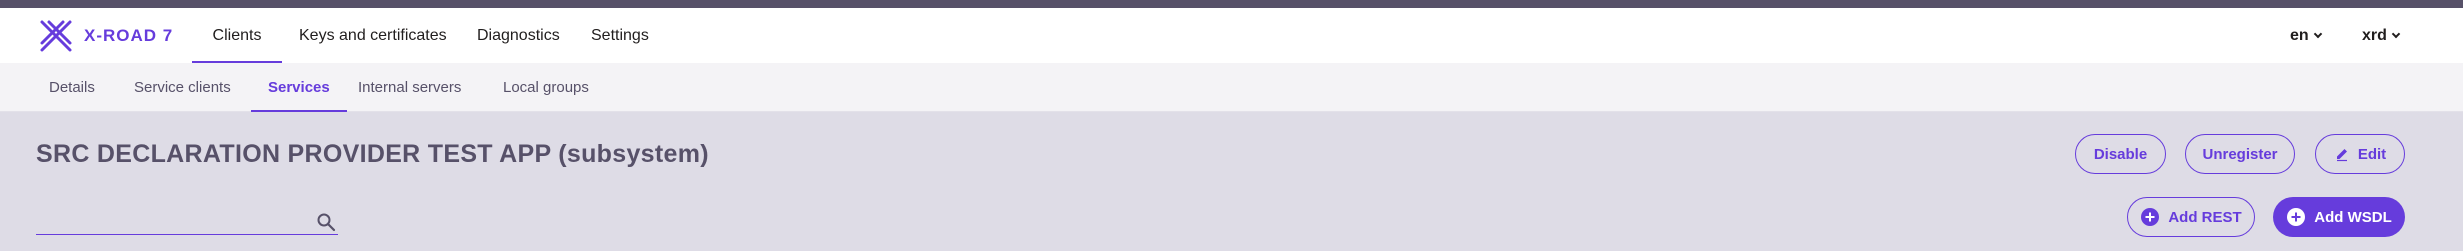 This screenshot has width=2463, height=251. What do you see at coordinates (2353, 217) in the screenshot?
I see `add-wsdl-button-label: Add WSDL` at bounding box center [2353, 217].